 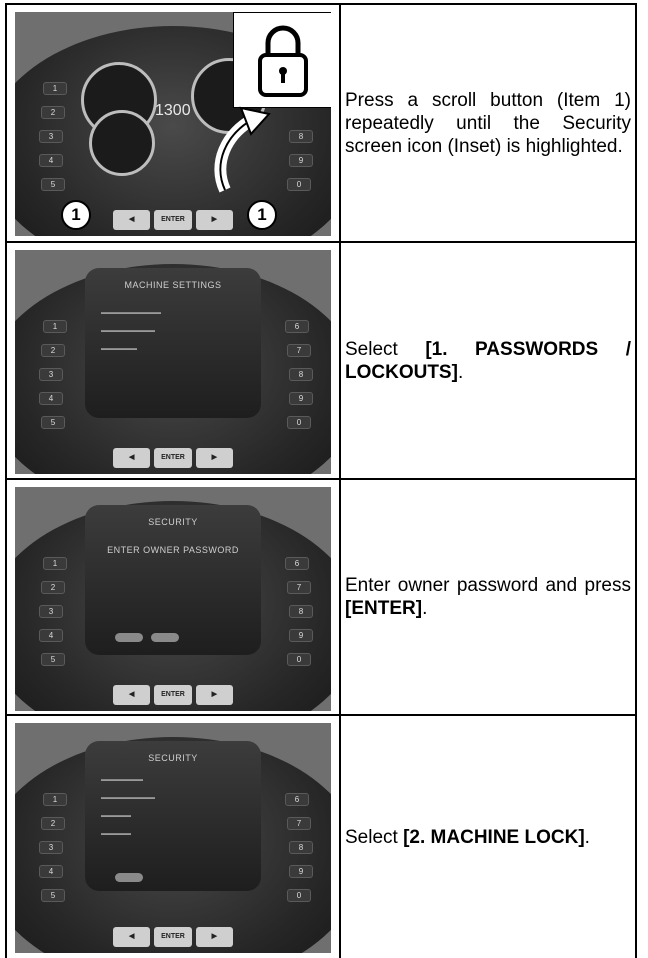 I want to click on menu-line-1: ▬▬▬▬▬▬▬, so click(x=122, y=780).